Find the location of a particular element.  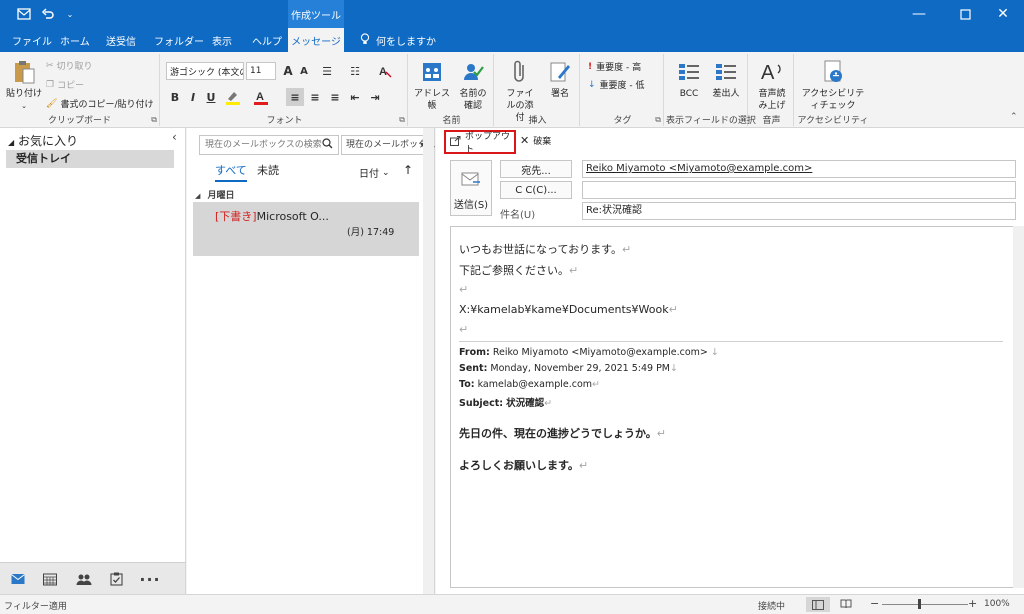

underline-button: U is located at coordinates (211, 97).